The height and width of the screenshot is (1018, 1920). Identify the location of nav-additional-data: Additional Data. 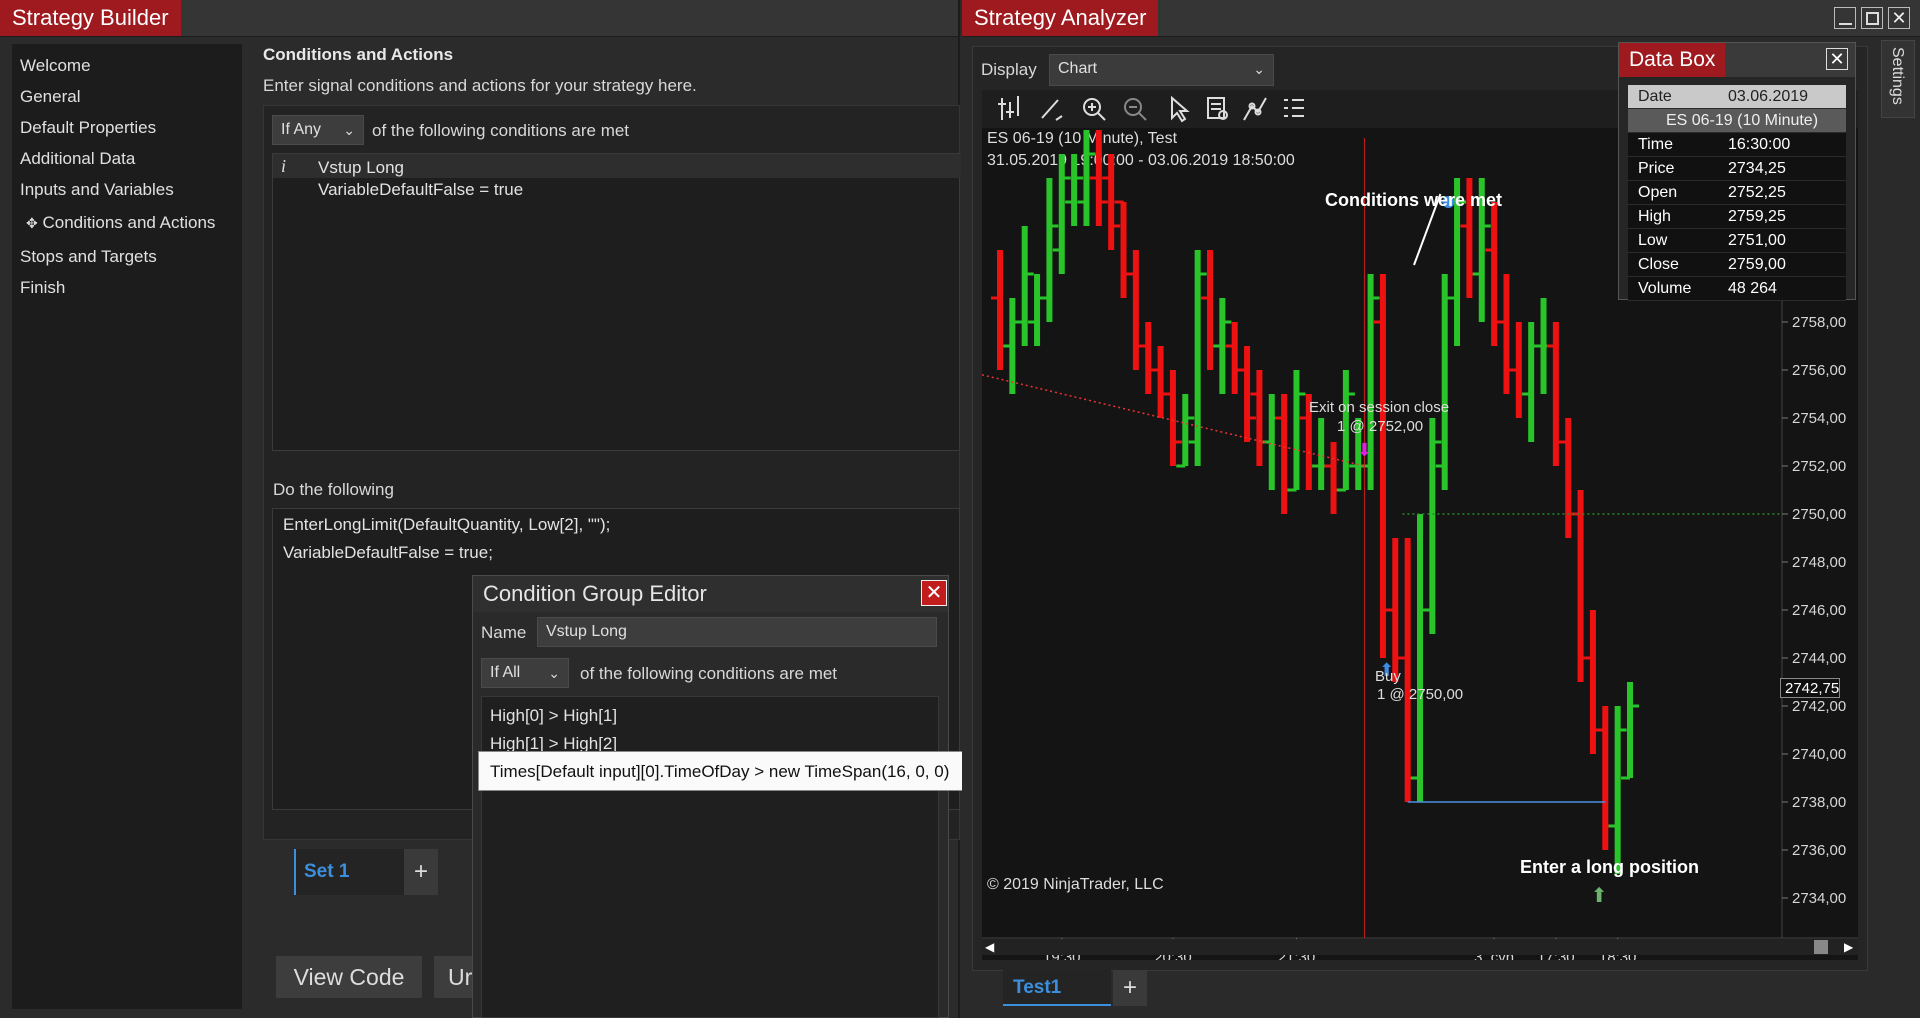
(127, 158).